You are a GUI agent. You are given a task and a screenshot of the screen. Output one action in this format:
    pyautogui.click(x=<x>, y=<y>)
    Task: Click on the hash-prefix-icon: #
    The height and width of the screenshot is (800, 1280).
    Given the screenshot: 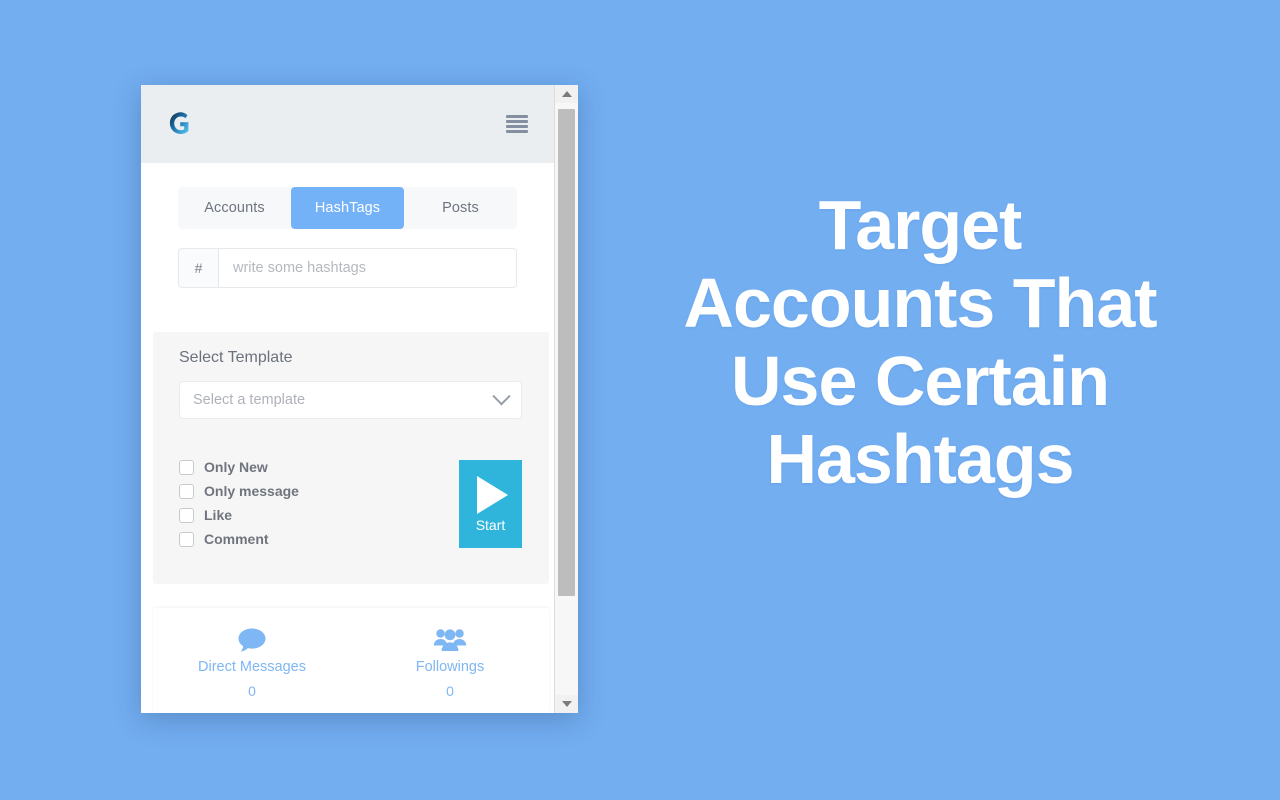 What is the action you would take?
    pyautogui.click(x=198, y=268)
    